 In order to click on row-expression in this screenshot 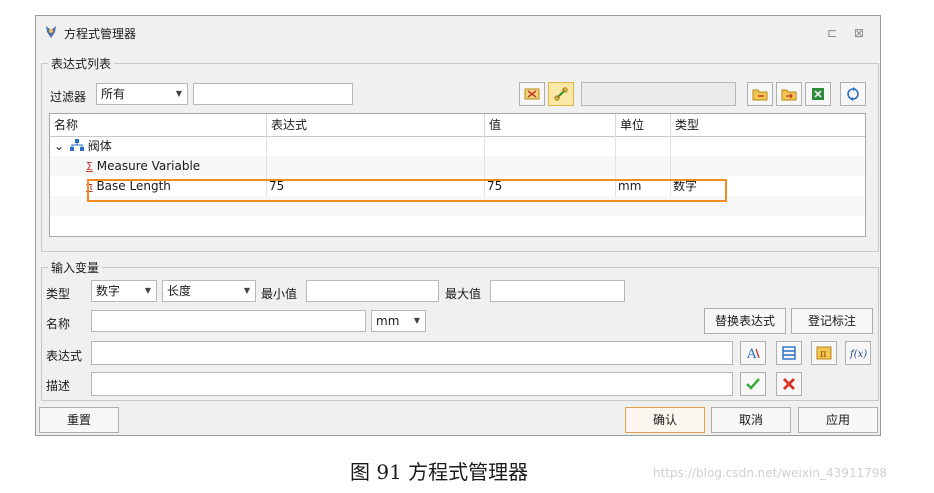, I will do `click(376, 166)`.